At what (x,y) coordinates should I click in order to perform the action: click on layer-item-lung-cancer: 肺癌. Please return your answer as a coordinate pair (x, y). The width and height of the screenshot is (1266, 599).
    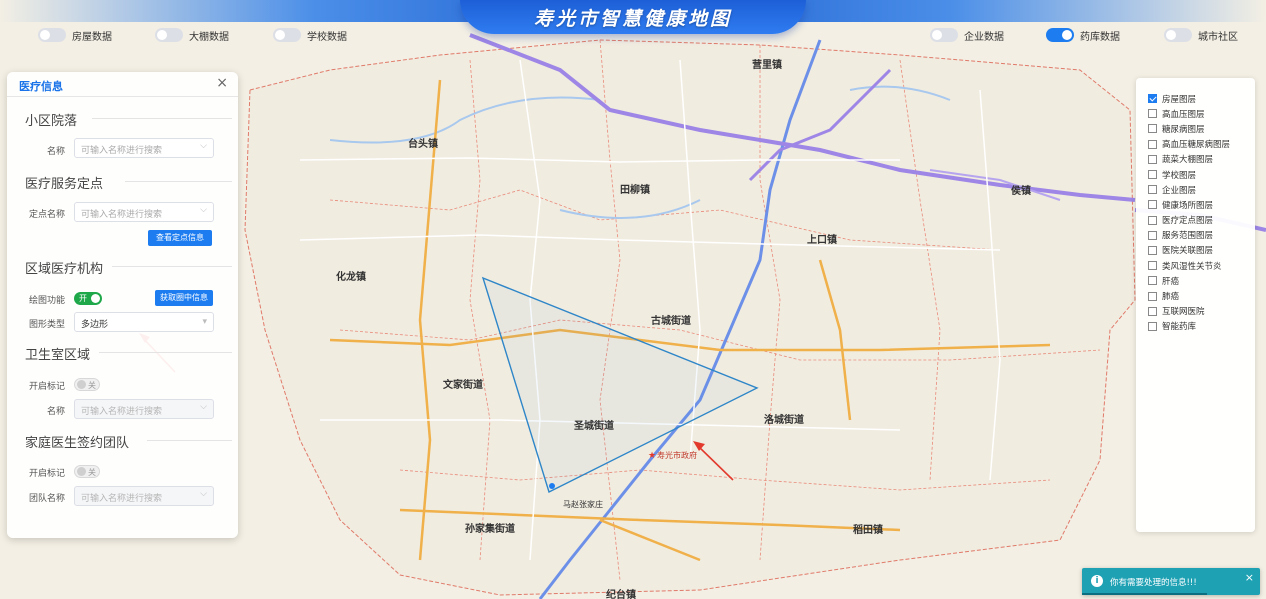
    Looking at the image, I should click on (1189, 295).